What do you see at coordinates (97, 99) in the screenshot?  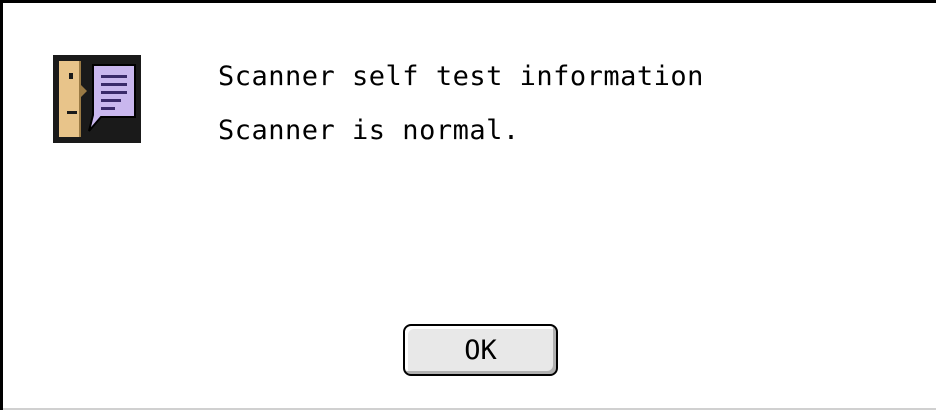 I see `note-speech-icon` at bounding box center [97, 99].